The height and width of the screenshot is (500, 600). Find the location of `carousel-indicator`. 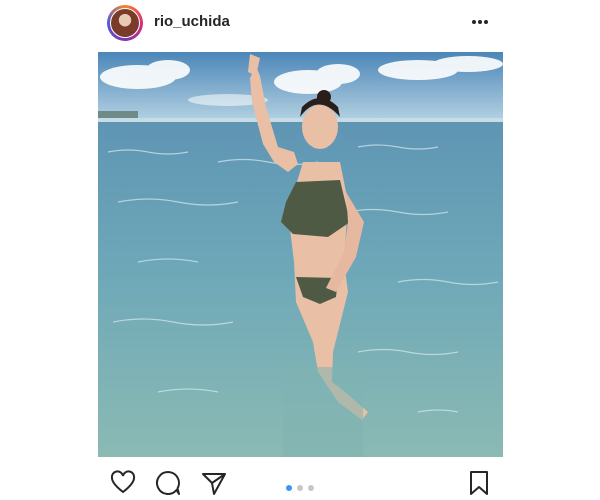

carousel-indicator is located at coordinates (301, 488).